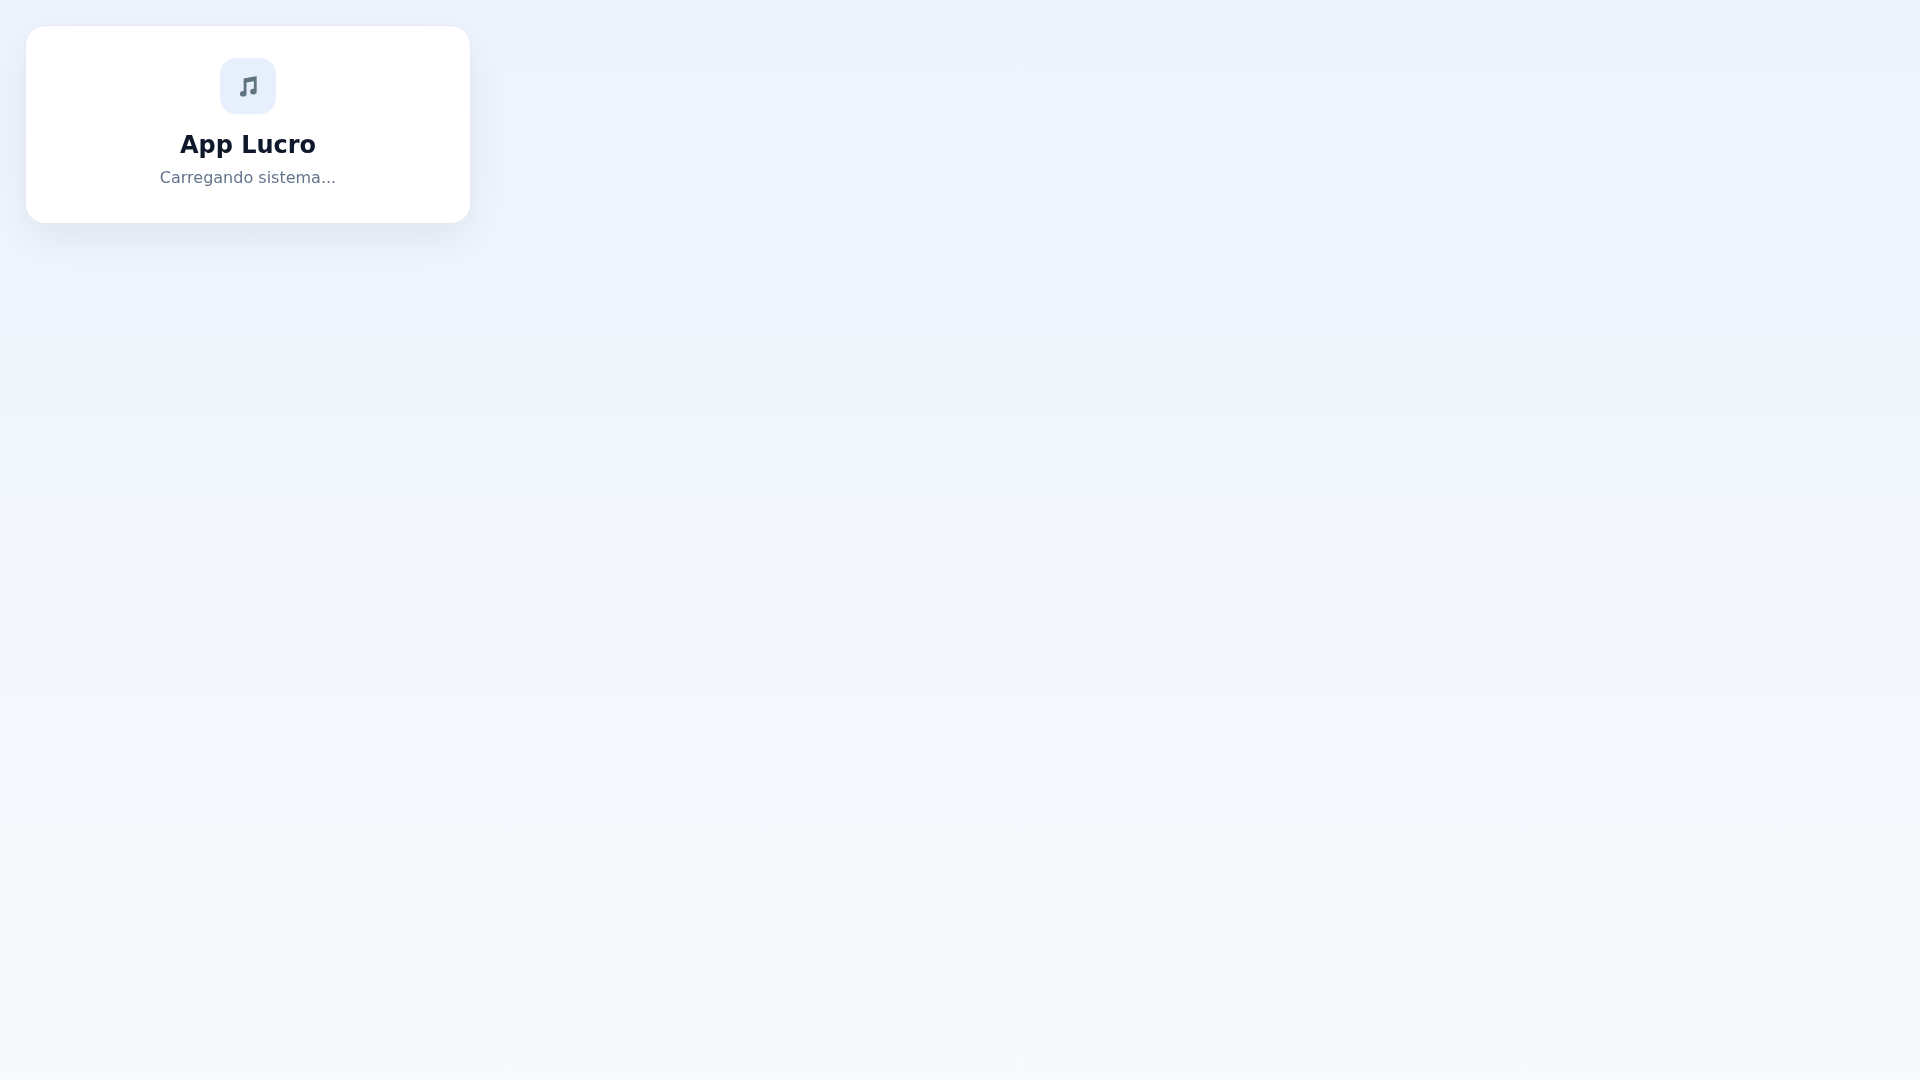 The width and height of the screenshot is (1920, 1080). Describe the element at coordinates (248, 86) in the screenshot. I see `music-note-icon` at that location.